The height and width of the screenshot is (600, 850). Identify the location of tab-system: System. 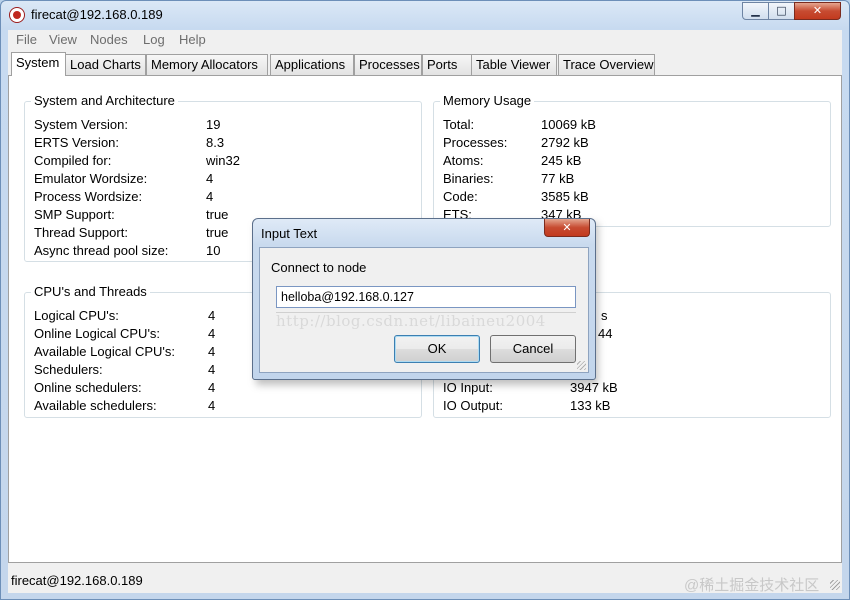
(38, 64).